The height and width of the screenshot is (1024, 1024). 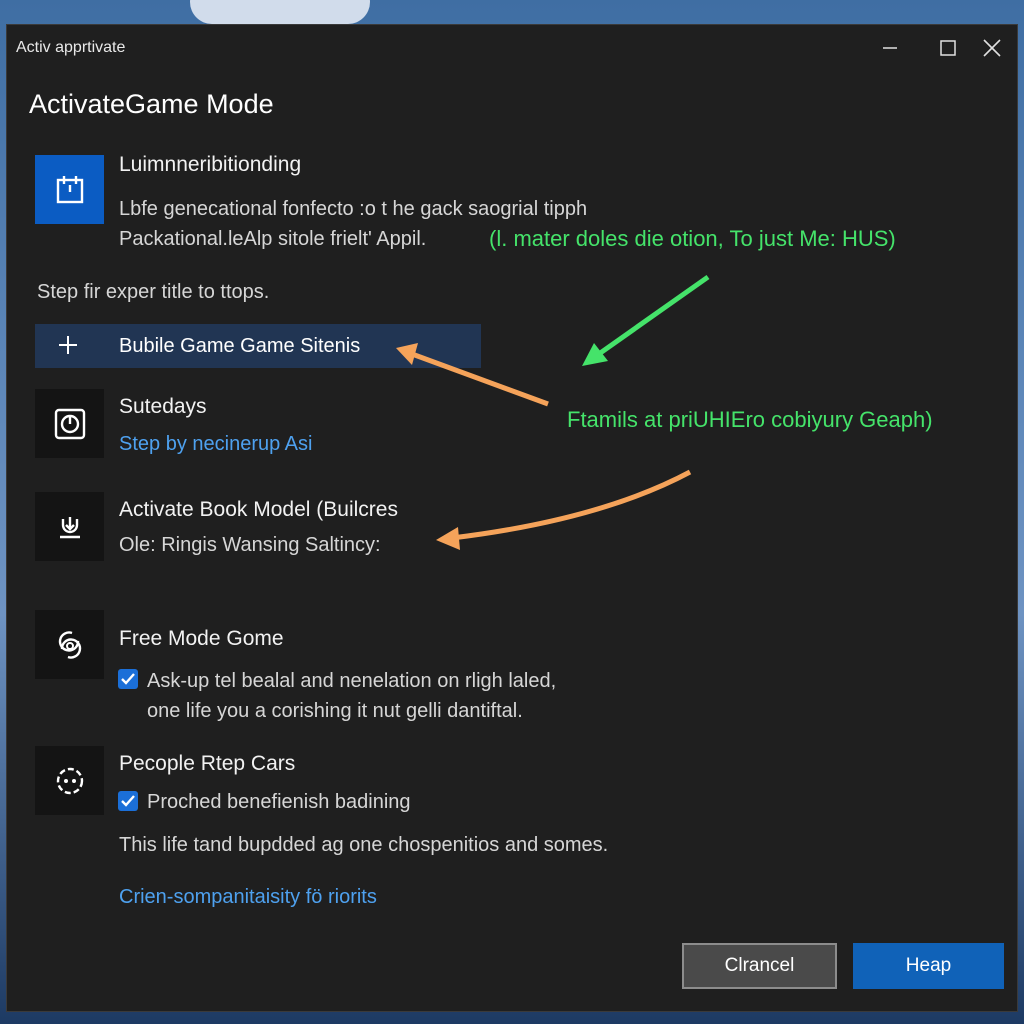 I want to click on proched-label: Proched benefienish badining, so click(x=279, y=802).